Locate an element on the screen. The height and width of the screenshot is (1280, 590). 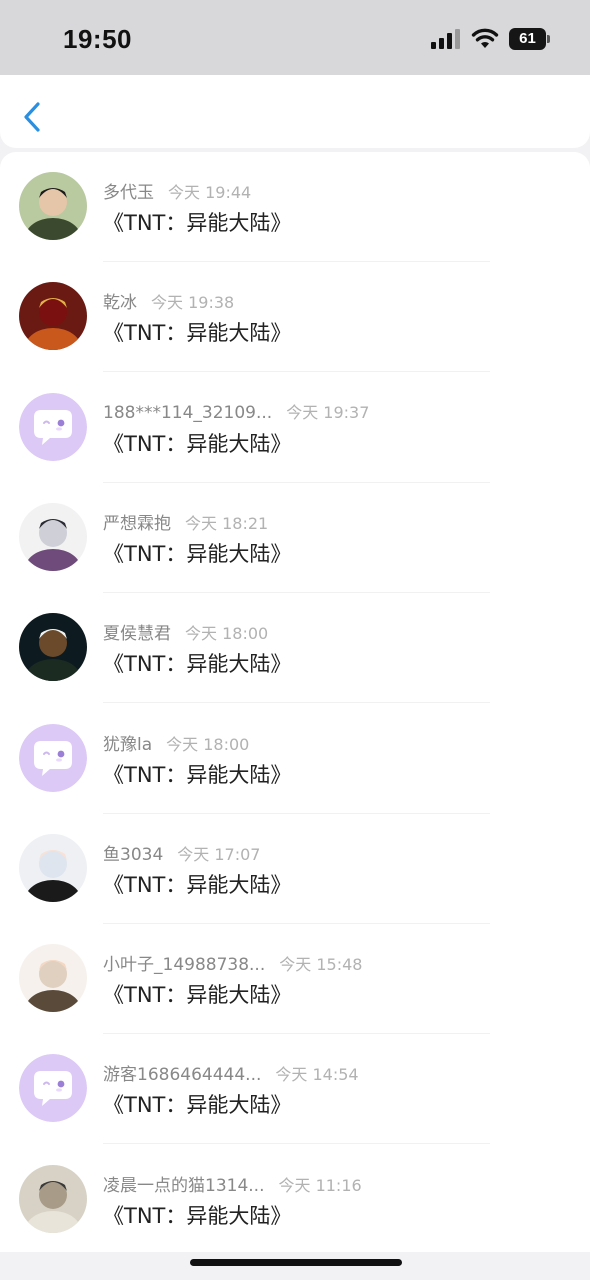
timestamp: 今天 14:54 is located at coordinates (317, 1075).